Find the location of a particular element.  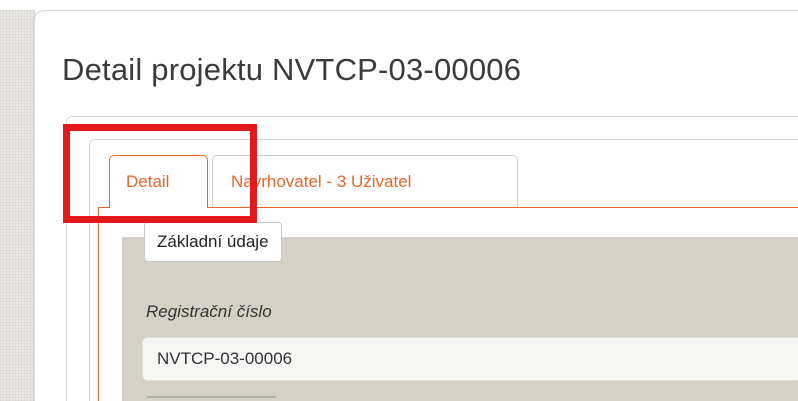

page-title: Detail projektu NVTCP-03-00006 is located at coordinates (292, 69).